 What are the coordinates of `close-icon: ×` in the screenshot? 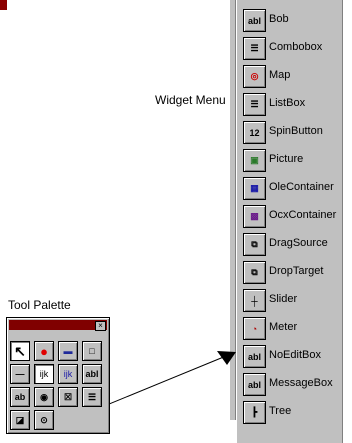 It's located at (100, 326).